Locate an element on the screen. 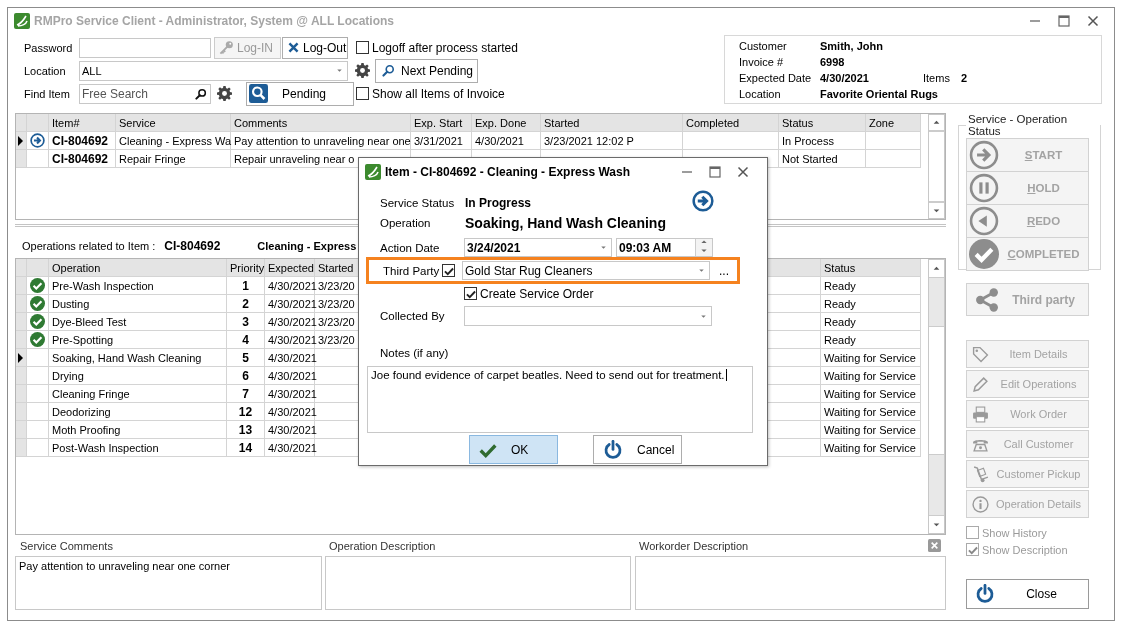 The height and width of the screenshot is (627, 1121). field-label: Action Date is located at coordinates (410, 247).